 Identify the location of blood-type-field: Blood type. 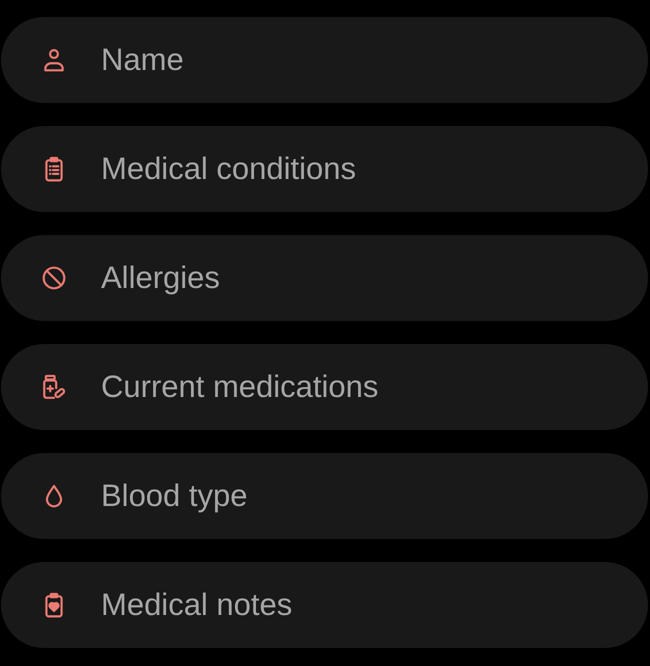
(324, 496).